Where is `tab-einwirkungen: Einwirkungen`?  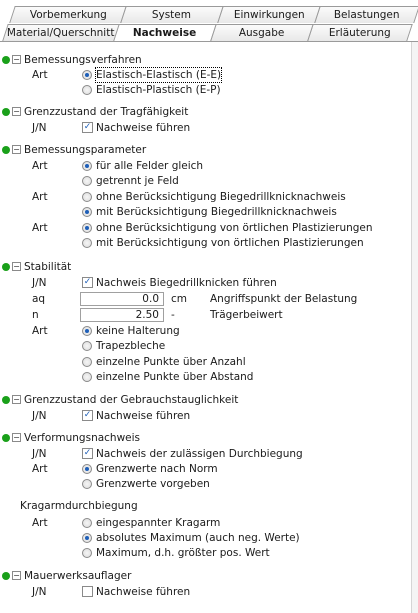 tab-einwirkungen: Einwirkungen is located at coordinates (269, 14).